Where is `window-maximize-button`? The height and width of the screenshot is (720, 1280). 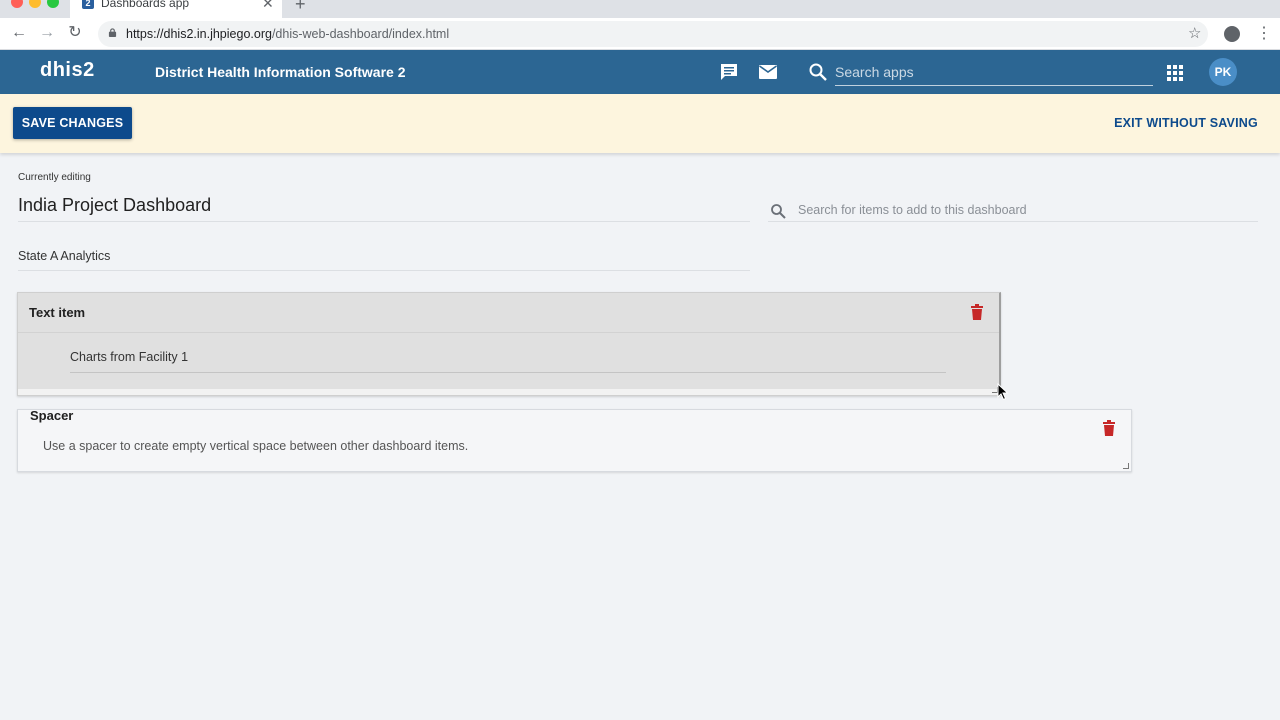 window-maximize-button is located at coordinates (53, 4).